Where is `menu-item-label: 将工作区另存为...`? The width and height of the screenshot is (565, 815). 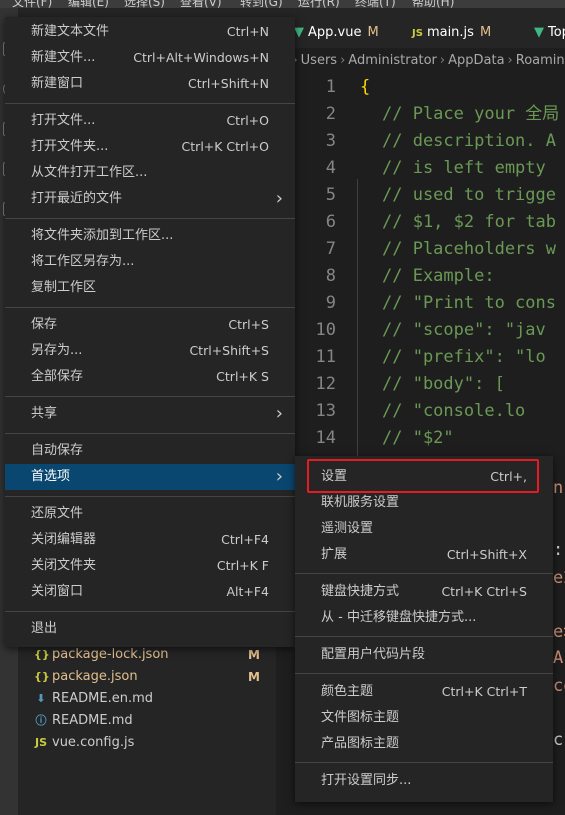
menu-item-label: 将工作区另存为... is located at coordinates (83, 261).